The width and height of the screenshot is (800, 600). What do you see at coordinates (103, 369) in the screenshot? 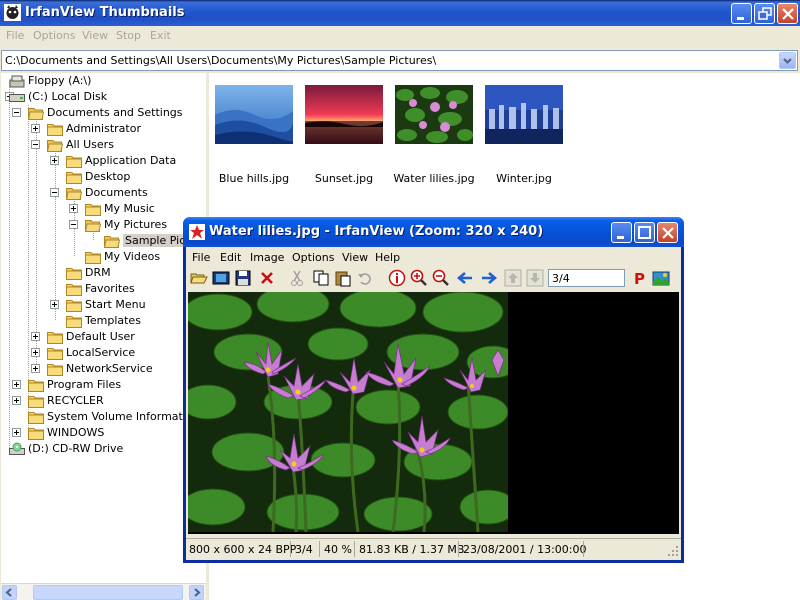
I see `tree-item: NetworkService` at bounding box center [103, 369].